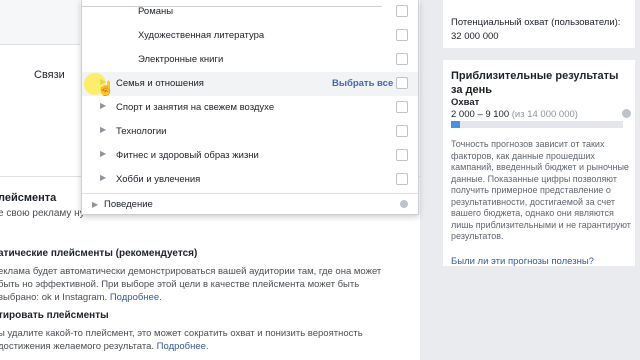  What do you see at coordinates (250, 156) in the screenshot?
I see `dropdown-item-fitness: ▶ Фитнес и здоровый образ жизни` at bounding box center [250, 156].